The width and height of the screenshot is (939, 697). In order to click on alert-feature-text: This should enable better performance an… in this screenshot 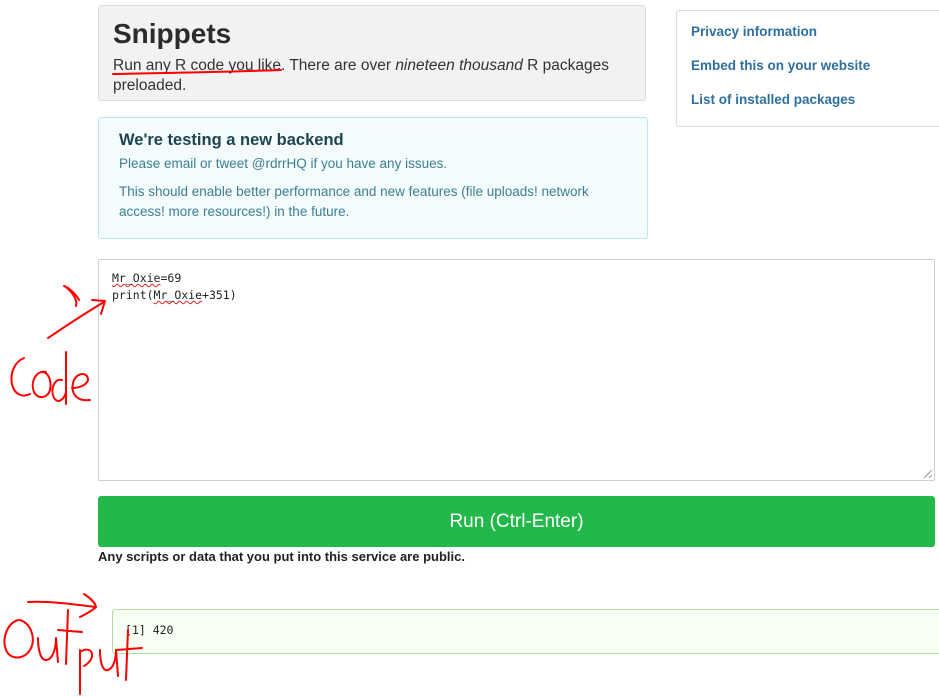, I will do `click(354, 201)`.